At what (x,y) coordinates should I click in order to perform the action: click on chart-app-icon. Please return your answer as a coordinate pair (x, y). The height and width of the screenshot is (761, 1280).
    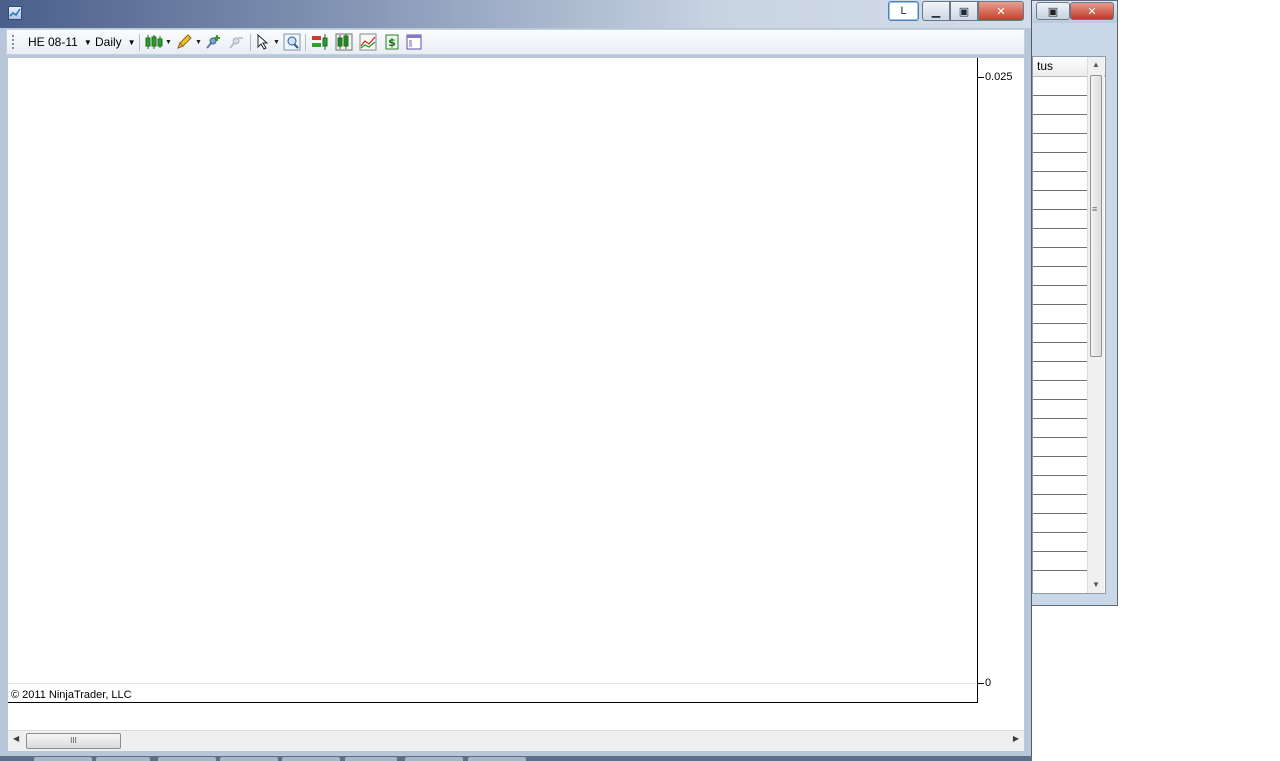
    Looking at the image, I should click on (15, 13).